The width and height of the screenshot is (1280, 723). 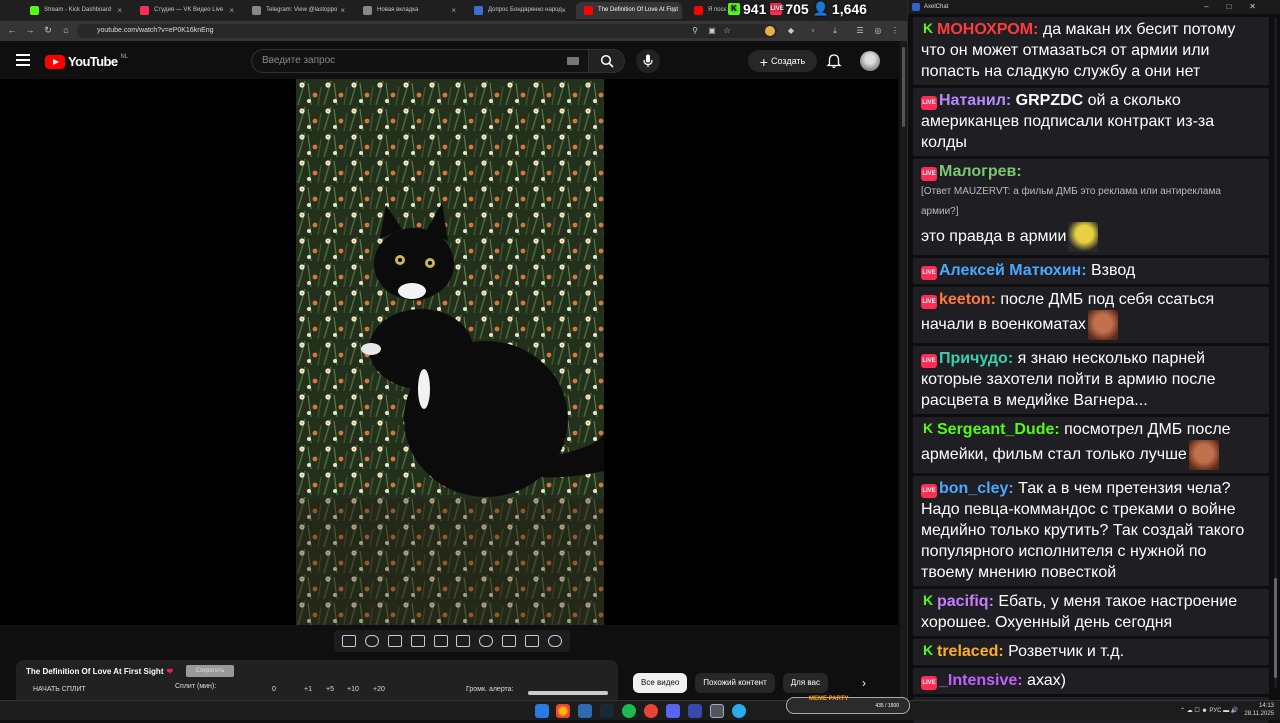 I want to click on profile-icon: ◎, so click(x=878, y=31).